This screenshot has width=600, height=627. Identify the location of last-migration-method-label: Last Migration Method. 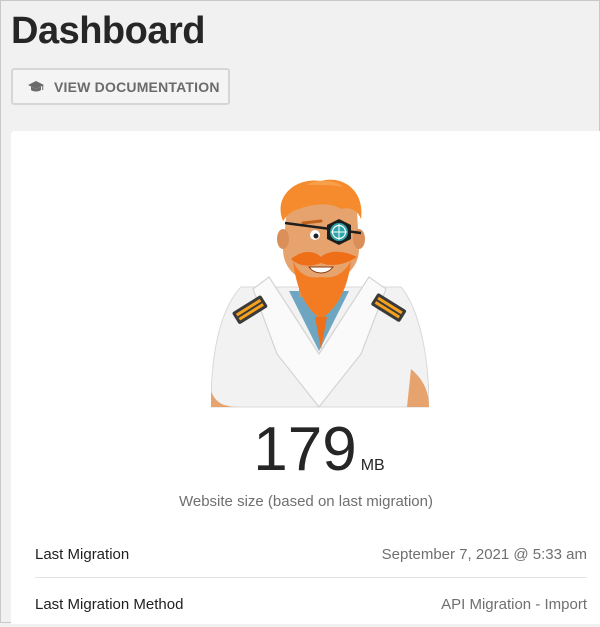
(109, 604).